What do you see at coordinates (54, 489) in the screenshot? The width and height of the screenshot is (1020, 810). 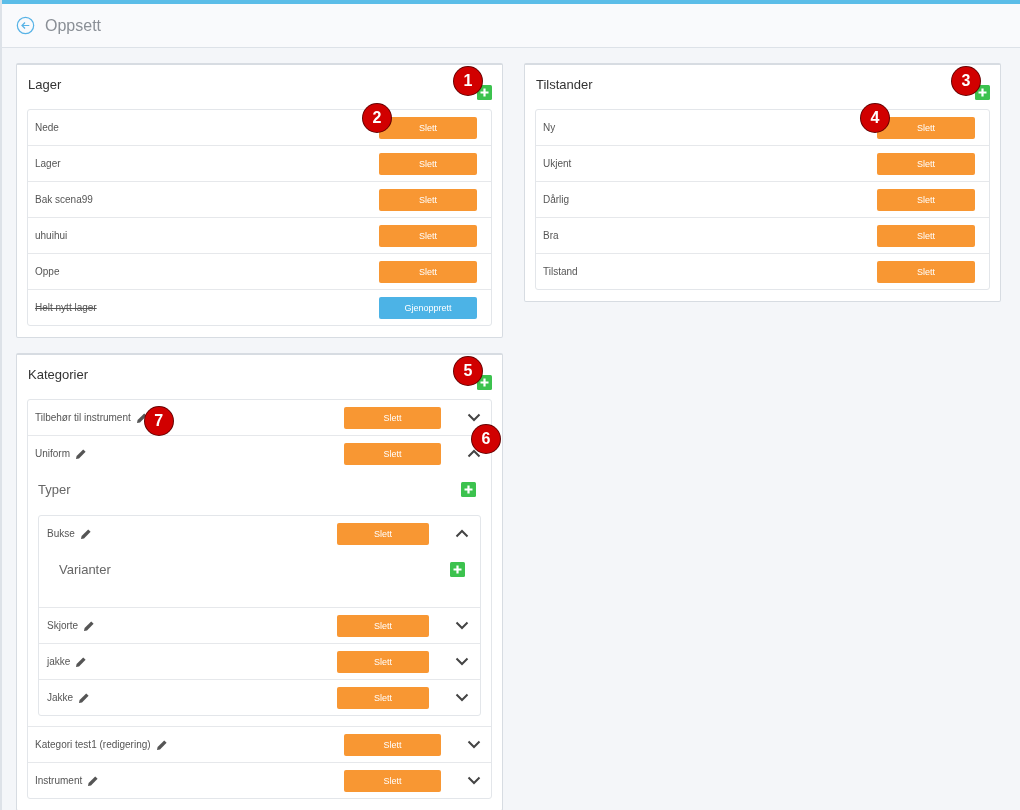 I see `section-title: Typer` at bounding box center [54, 489].